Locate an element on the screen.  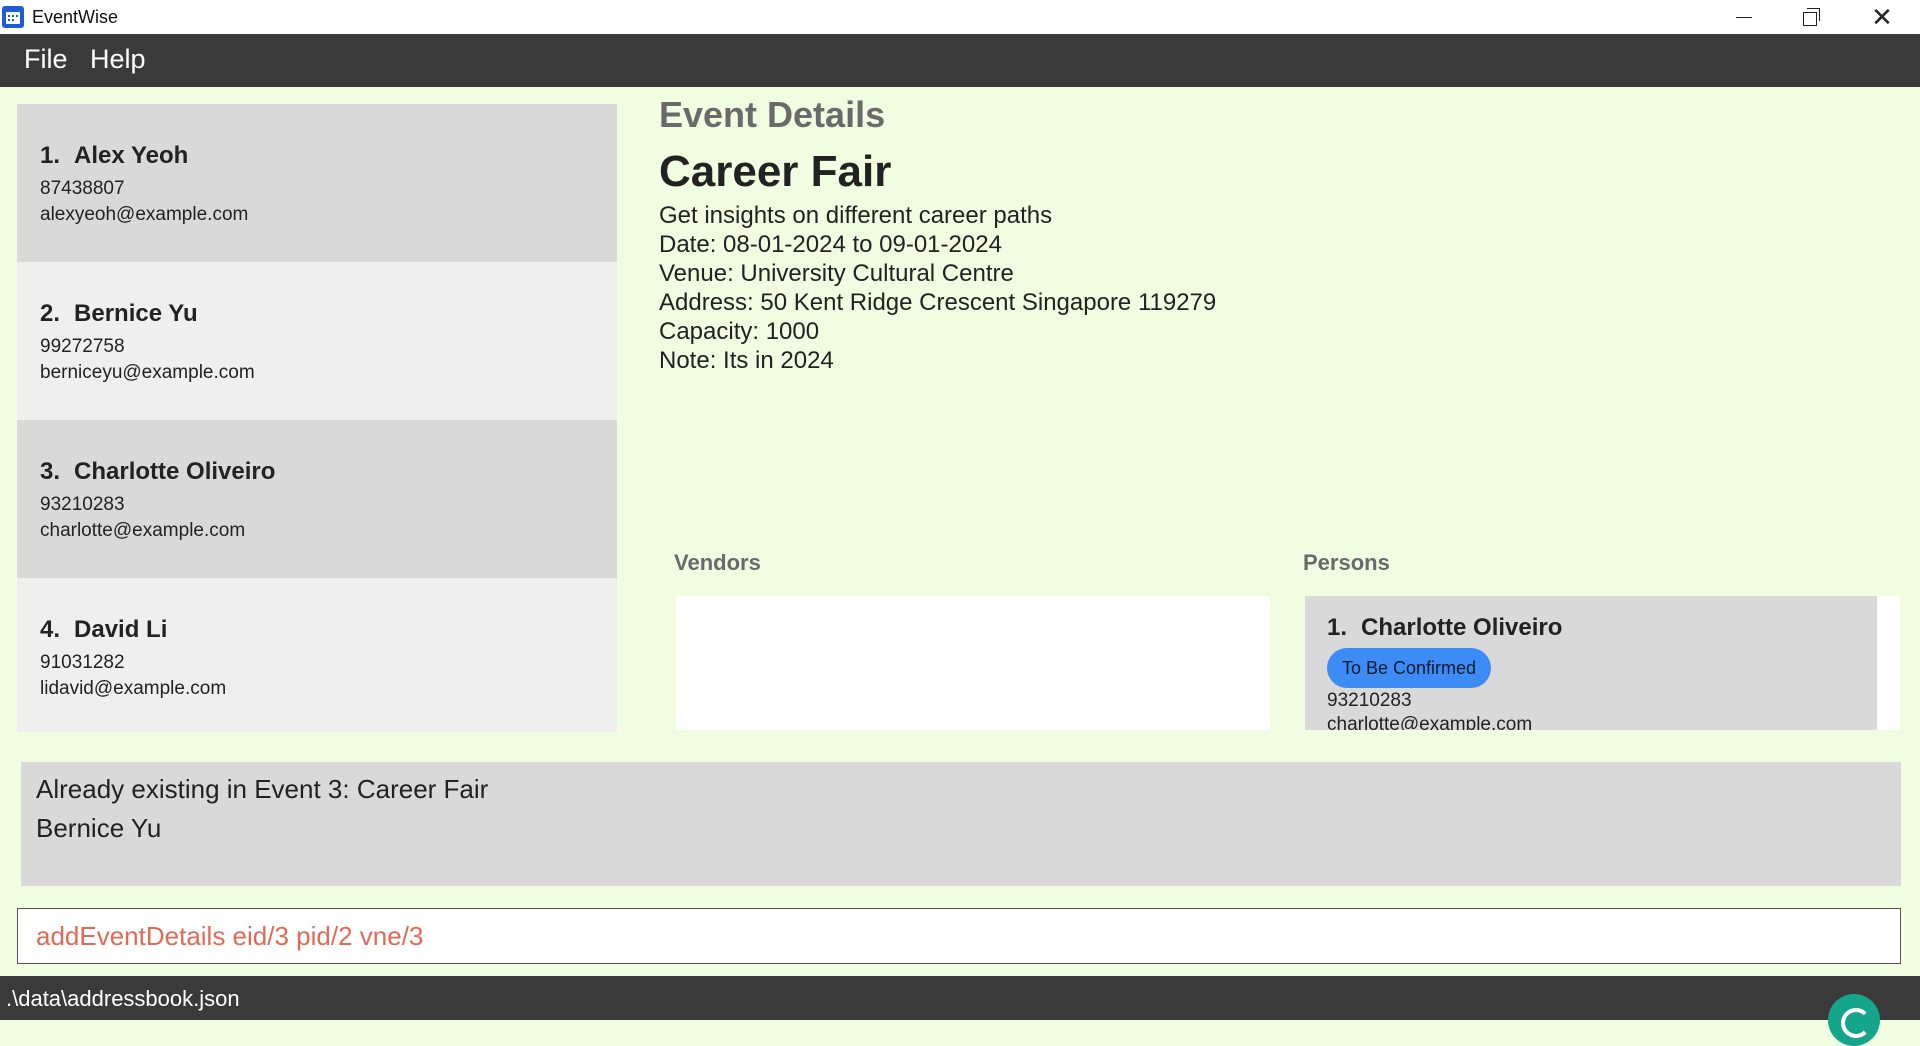
person-phone: 91031282 is located at coordinates (82, 662).